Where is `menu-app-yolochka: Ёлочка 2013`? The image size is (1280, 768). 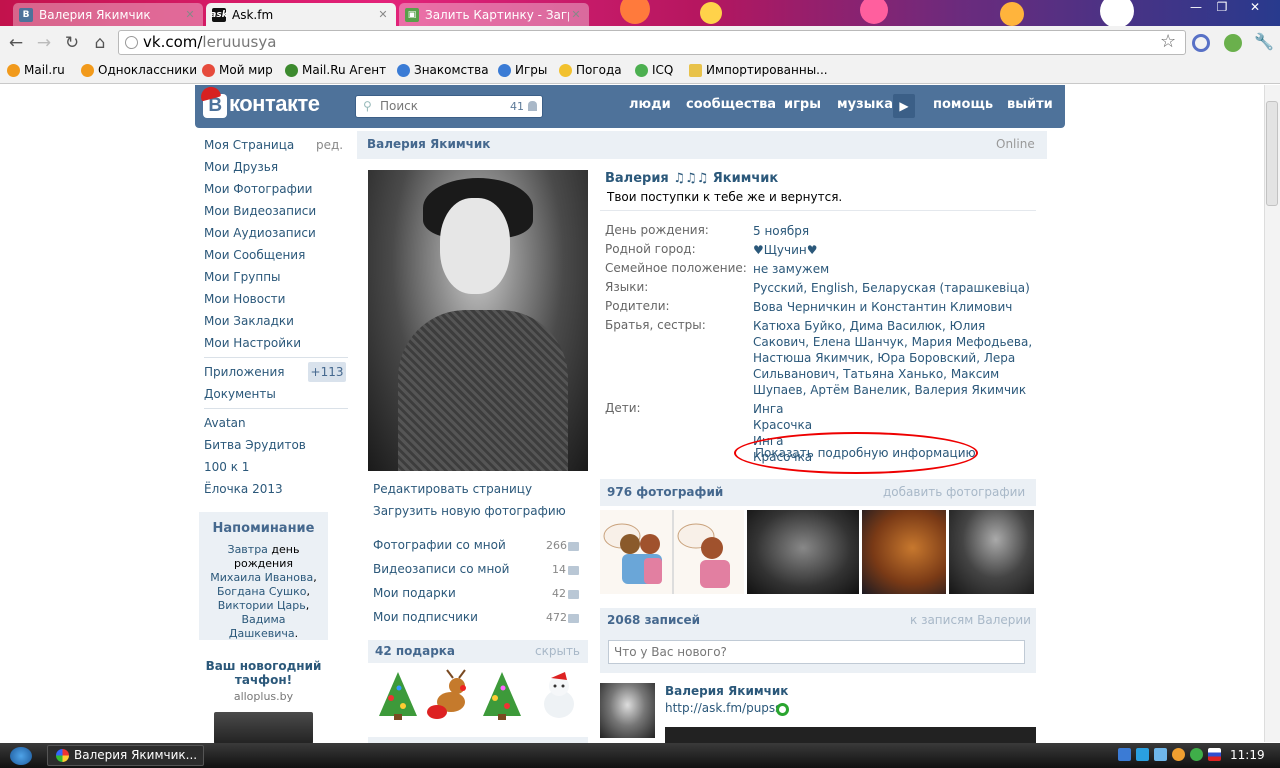 menu-app-yolochka: Ёлочка 2013 is located at coordinates (243, 489).